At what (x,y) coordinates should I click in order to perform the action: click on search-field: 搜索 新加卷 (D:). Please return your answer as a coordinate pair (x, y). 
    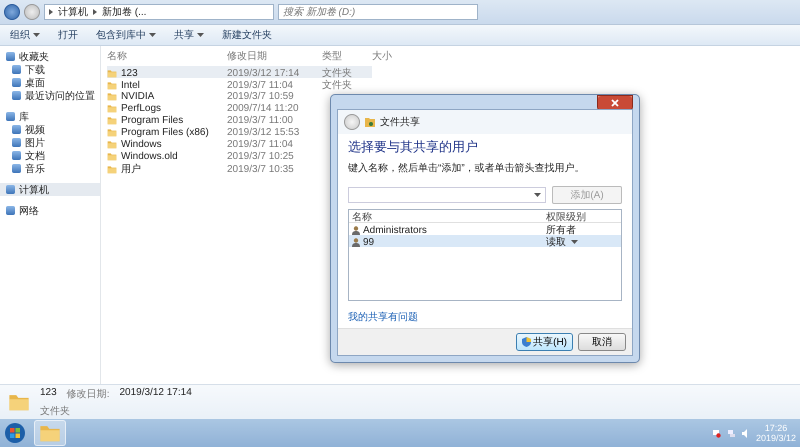
    Looking at the image, I should click on (378, 12).